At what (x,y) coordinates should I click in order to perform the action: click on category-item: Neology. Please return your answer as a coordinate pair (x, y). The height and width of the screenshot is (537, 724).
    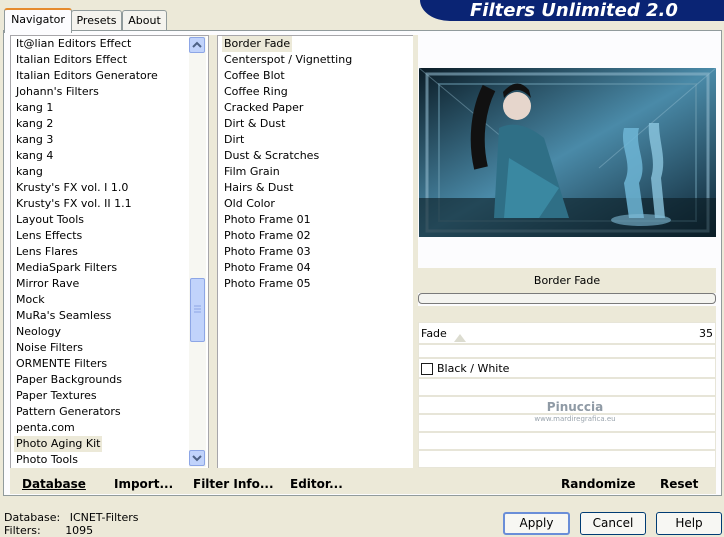
    Looking at the image, I should click on (38, 332).